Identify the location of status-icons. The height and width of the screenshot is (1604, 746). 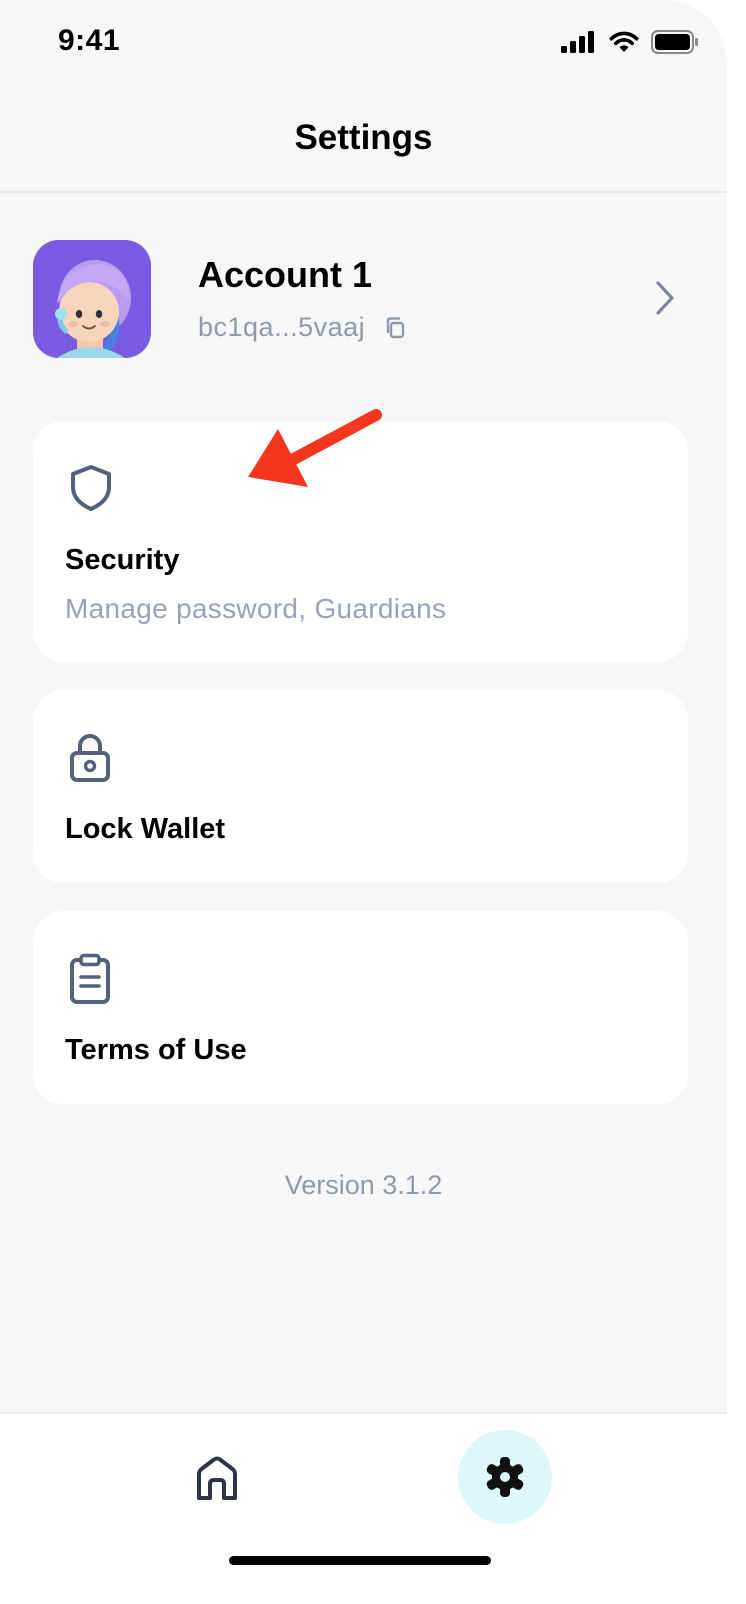
(630, 42).